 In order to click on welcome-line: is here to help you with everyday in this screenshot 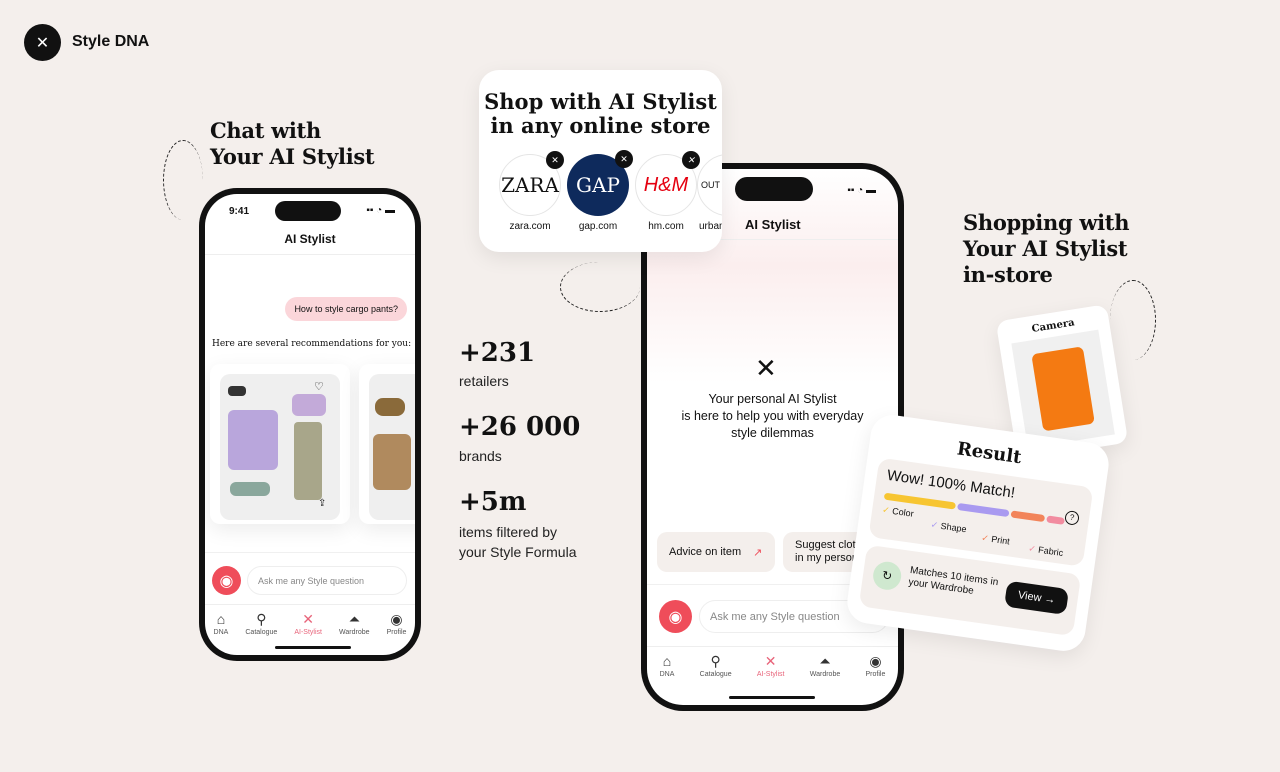, I will do `click(772, 416)`.